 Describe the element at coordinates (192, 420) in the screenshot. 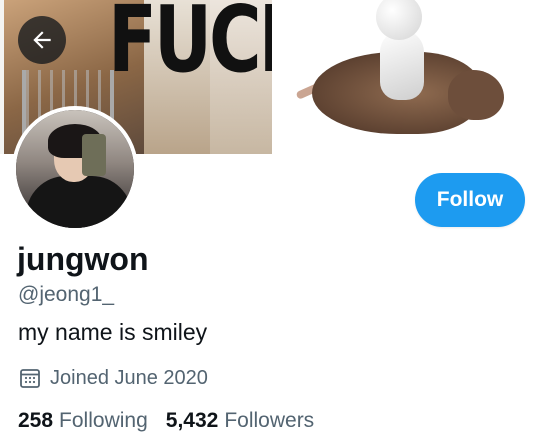

I see `followers-count: 5,432` at that location.